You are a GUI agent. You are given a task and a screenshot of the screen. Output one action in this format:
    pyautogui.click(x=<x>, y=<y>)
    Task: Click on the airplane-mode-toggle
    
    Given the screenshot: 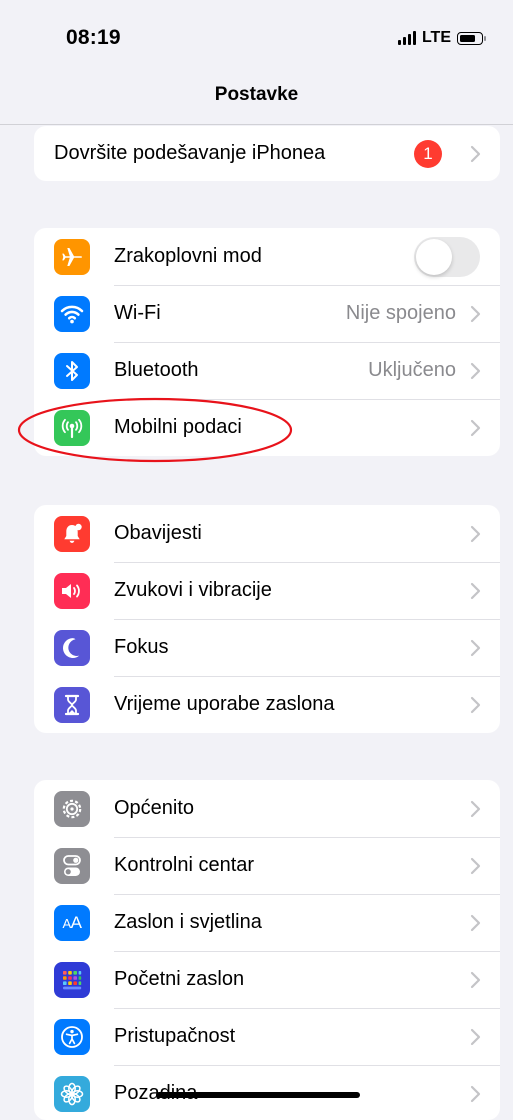 What is the action you would take?
    pyautogui.click(x=447, y=256)
    